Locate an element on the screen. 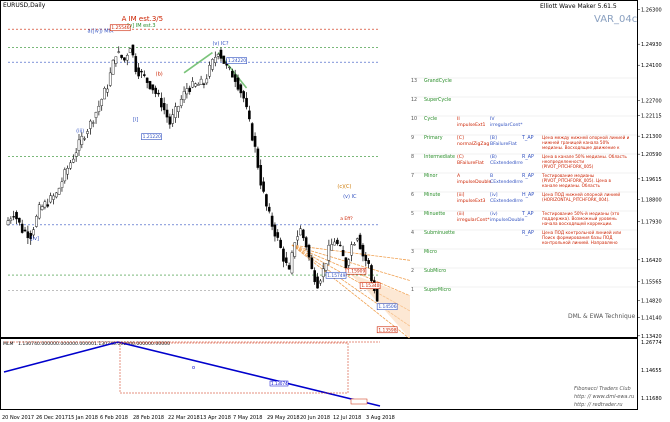  price-tick-label: 1.17930 is located at coordinates (651, 223).